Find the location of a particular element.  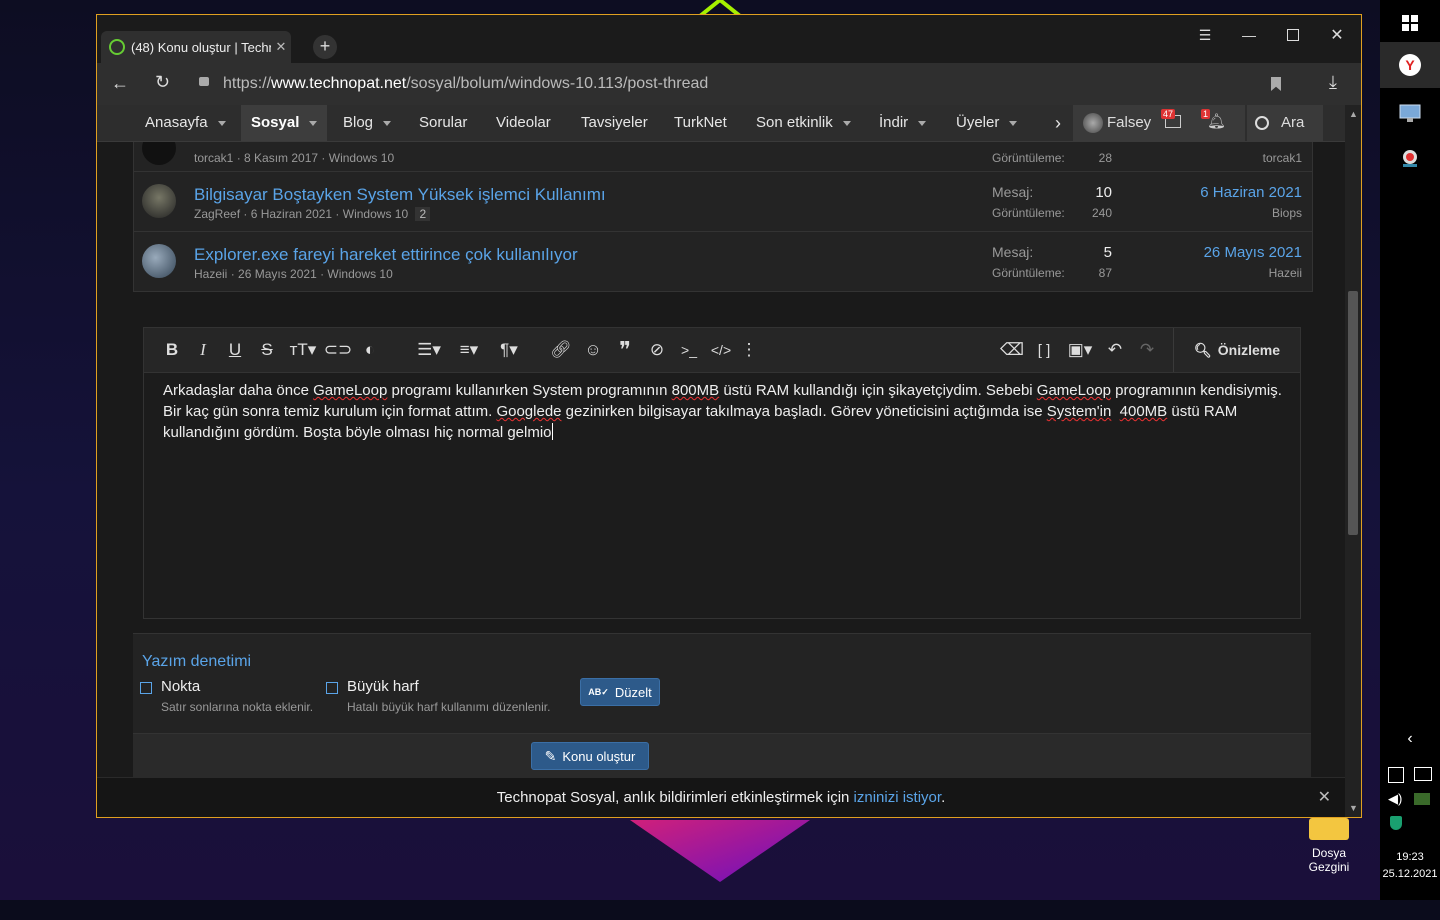

page-scrollbar: ▲ ▼ is located at coordinates (1353, 461).